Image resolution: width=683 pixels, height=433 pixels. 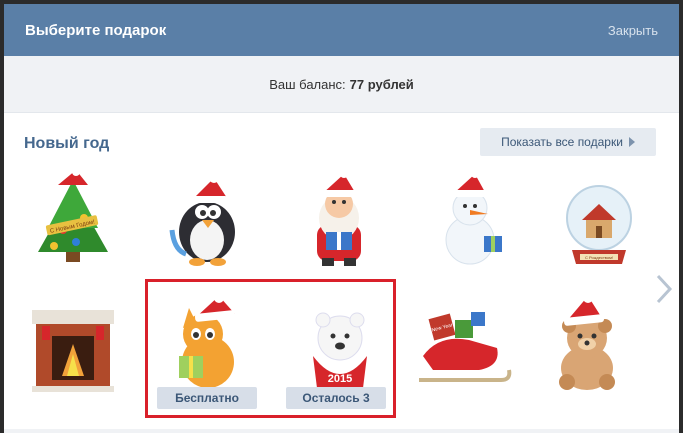 I want to click on gift-snow-globe: С Рождеством!, so click(x=599, y=220).